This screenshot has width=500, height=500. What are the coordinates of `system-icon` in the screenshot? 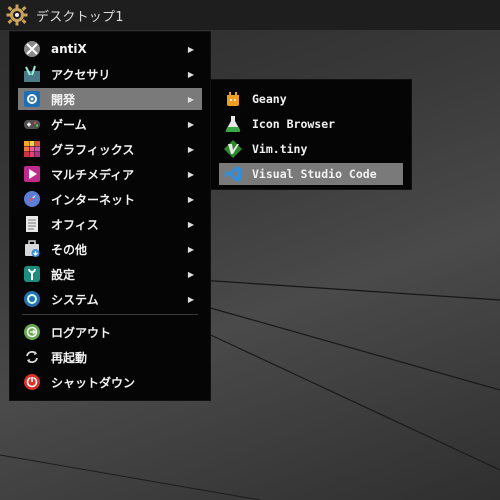 It's located at (32, 299).